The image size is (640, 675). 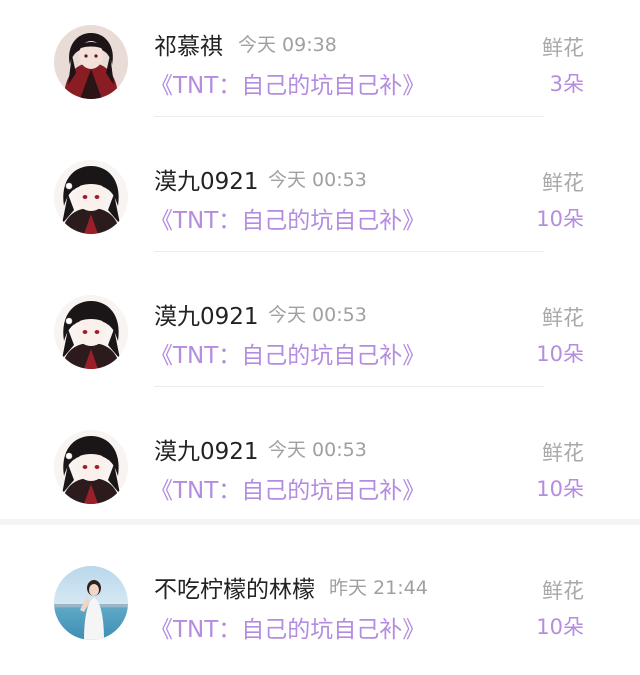 I want to click on avatar-boy-red-robe-icon, so click(x=91, y=62).